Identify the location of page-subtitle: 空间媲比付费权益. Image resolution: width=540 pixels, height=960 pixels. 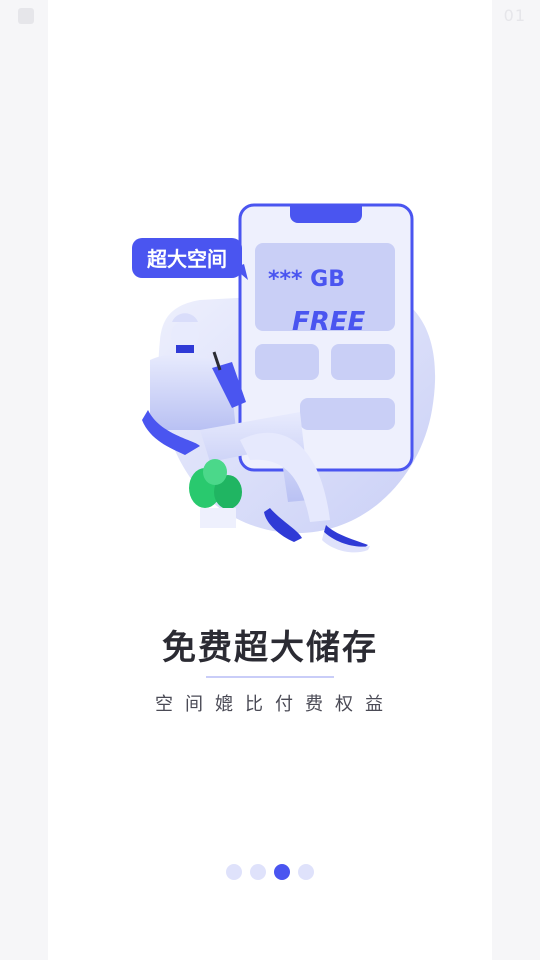
(275, 704).